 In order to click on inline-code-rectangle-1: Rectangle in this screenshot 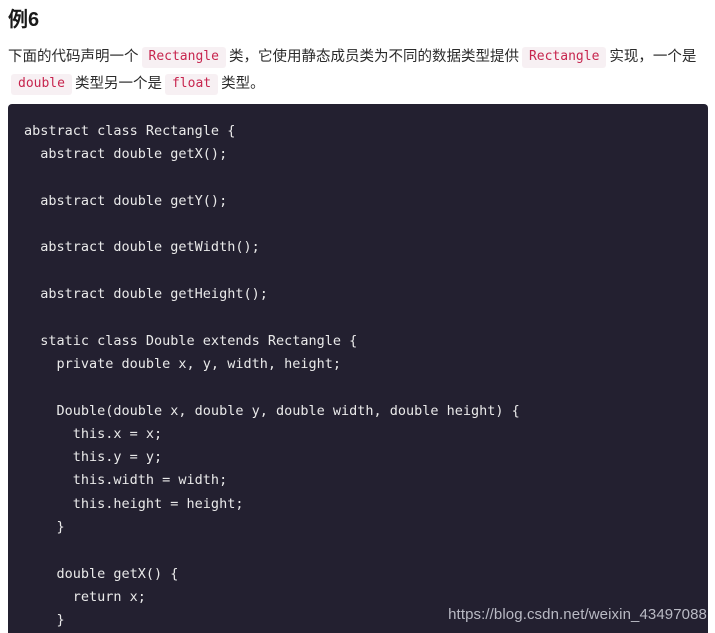, I will do `click(183, 57)`.